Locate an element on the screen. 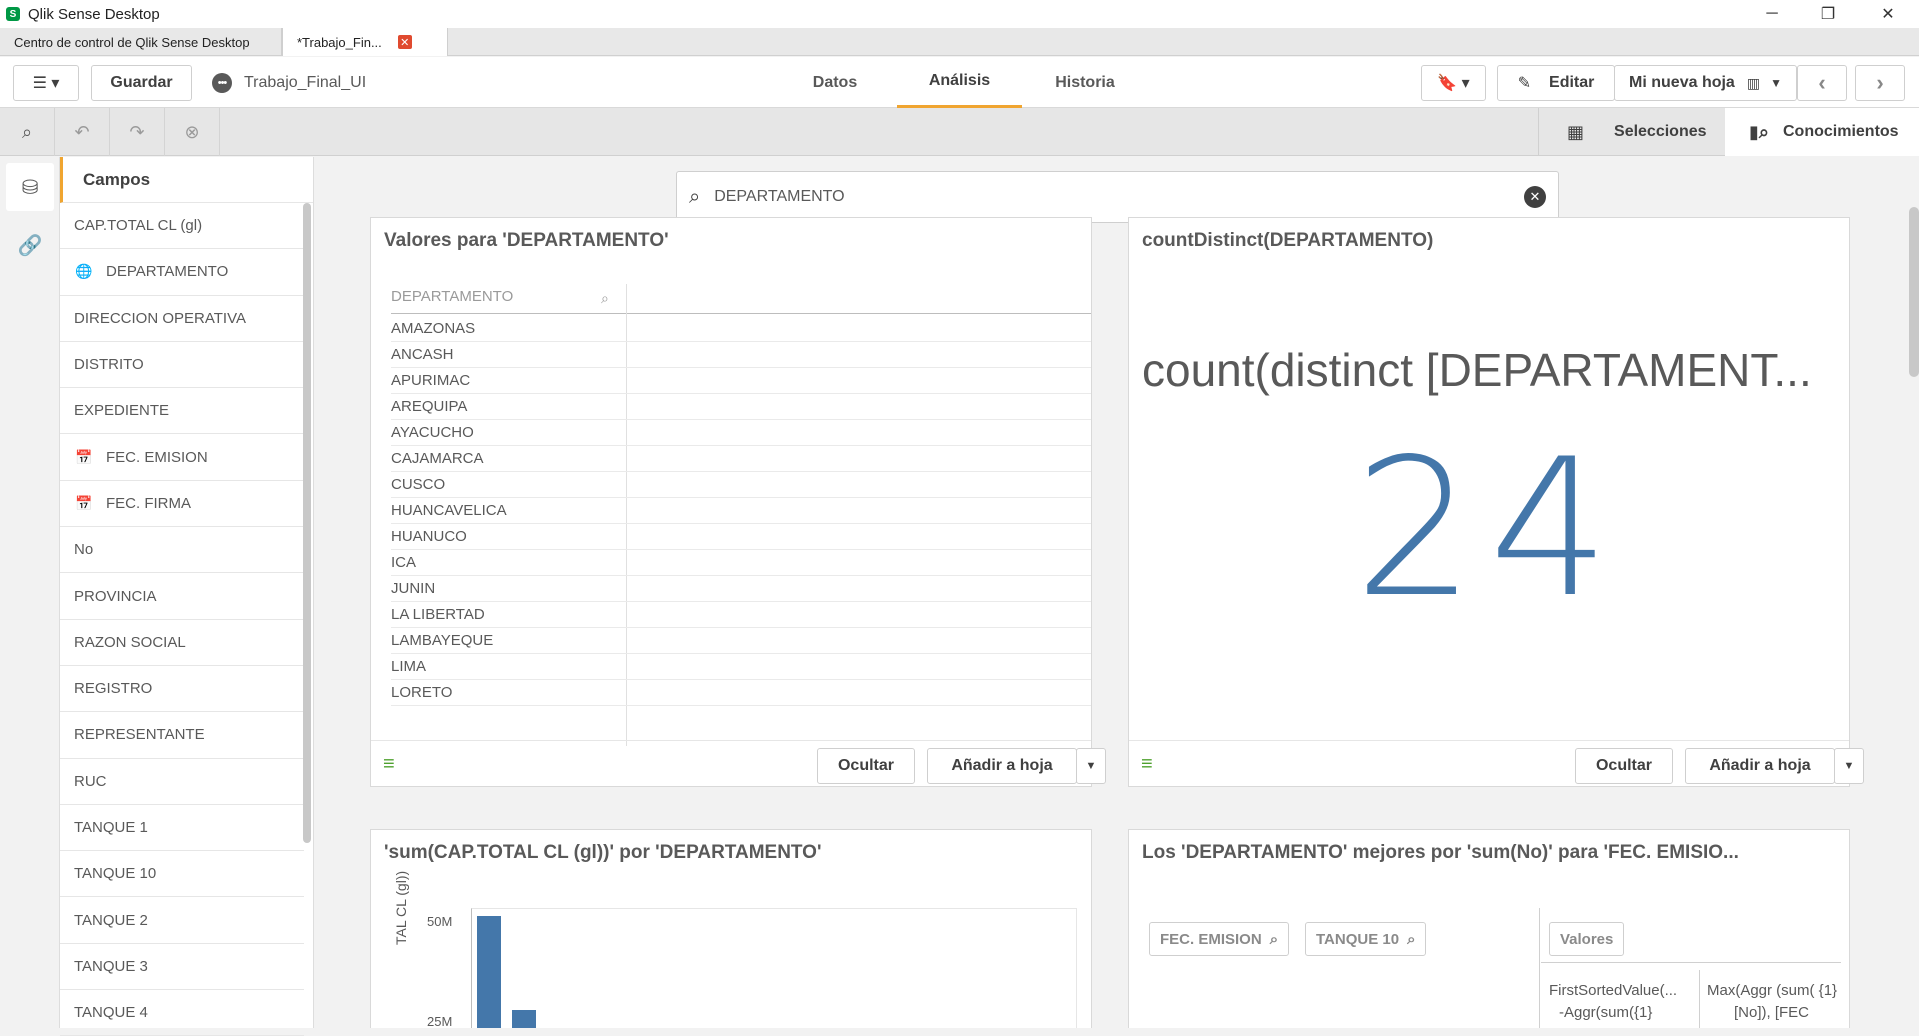 The height and width of the screenshot is (1036, 1919). insight-search-box: ⌕ DEPARTAMENTO ✕ is located at coordinates (1117, 197).